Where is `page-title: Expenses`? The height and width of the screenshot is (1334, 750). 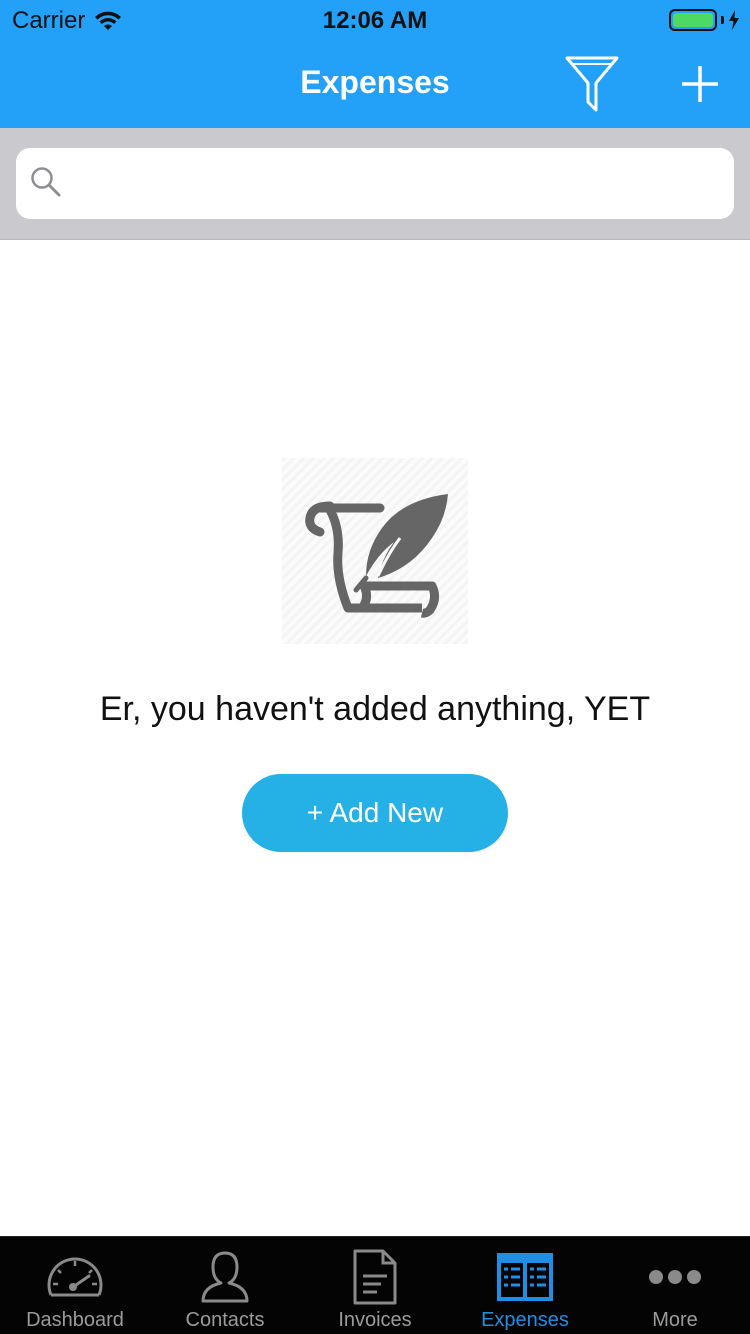
page-title: Expenses is located at coordinates (375, 82).